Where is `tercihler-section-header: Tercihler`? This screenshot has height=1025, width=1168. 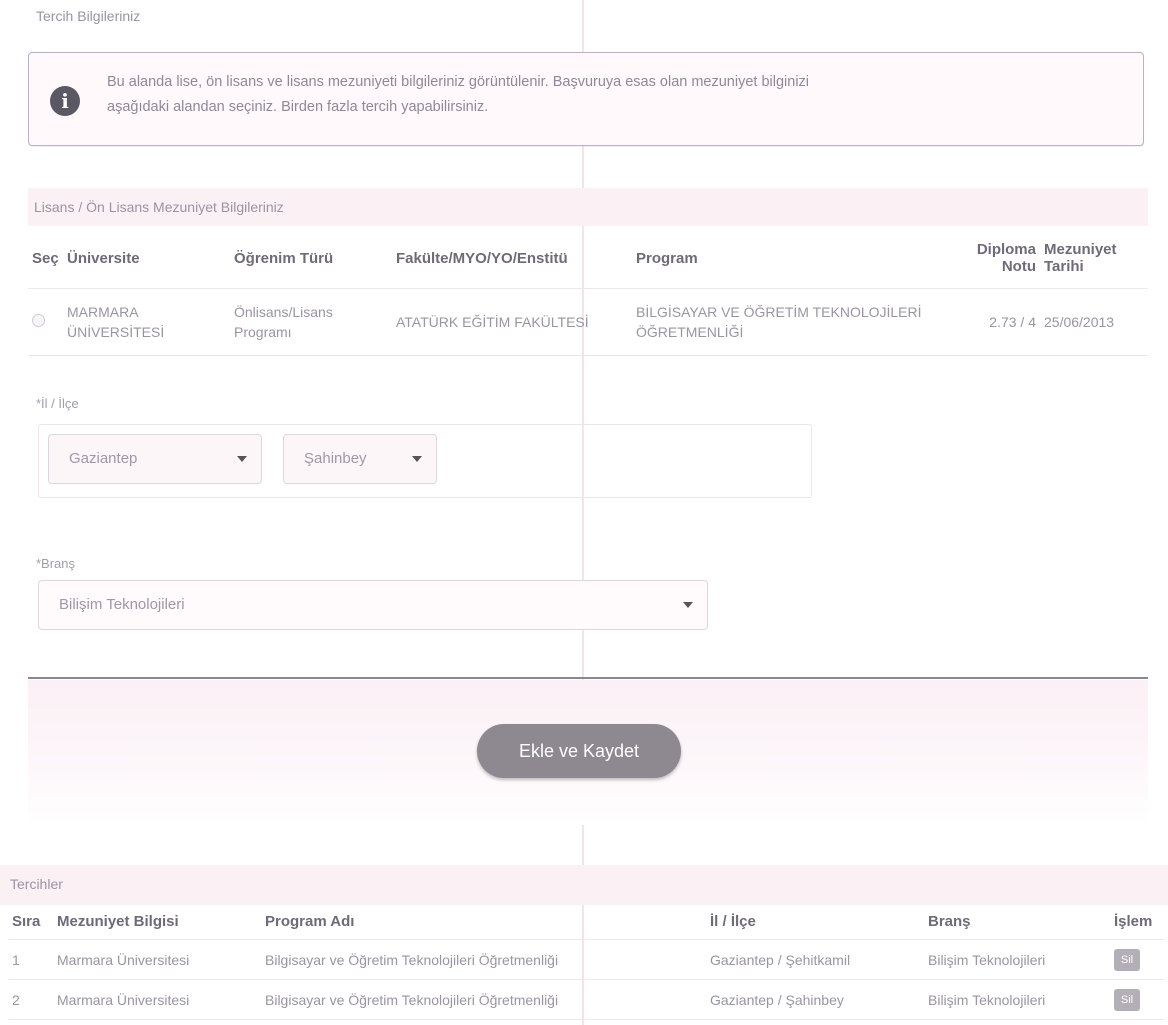
tercihler-section-header: Tercihler is located at coordinates (584, 885).